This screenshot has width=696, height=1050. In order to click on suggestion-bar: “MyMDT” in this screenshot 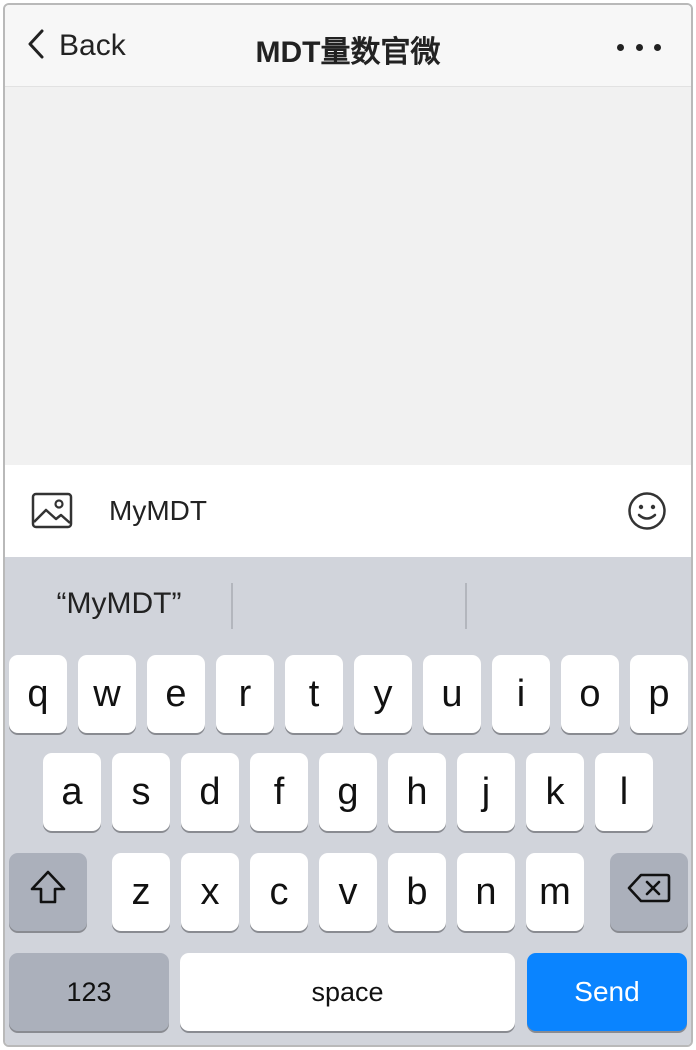, I will do `click(348, 604)`.